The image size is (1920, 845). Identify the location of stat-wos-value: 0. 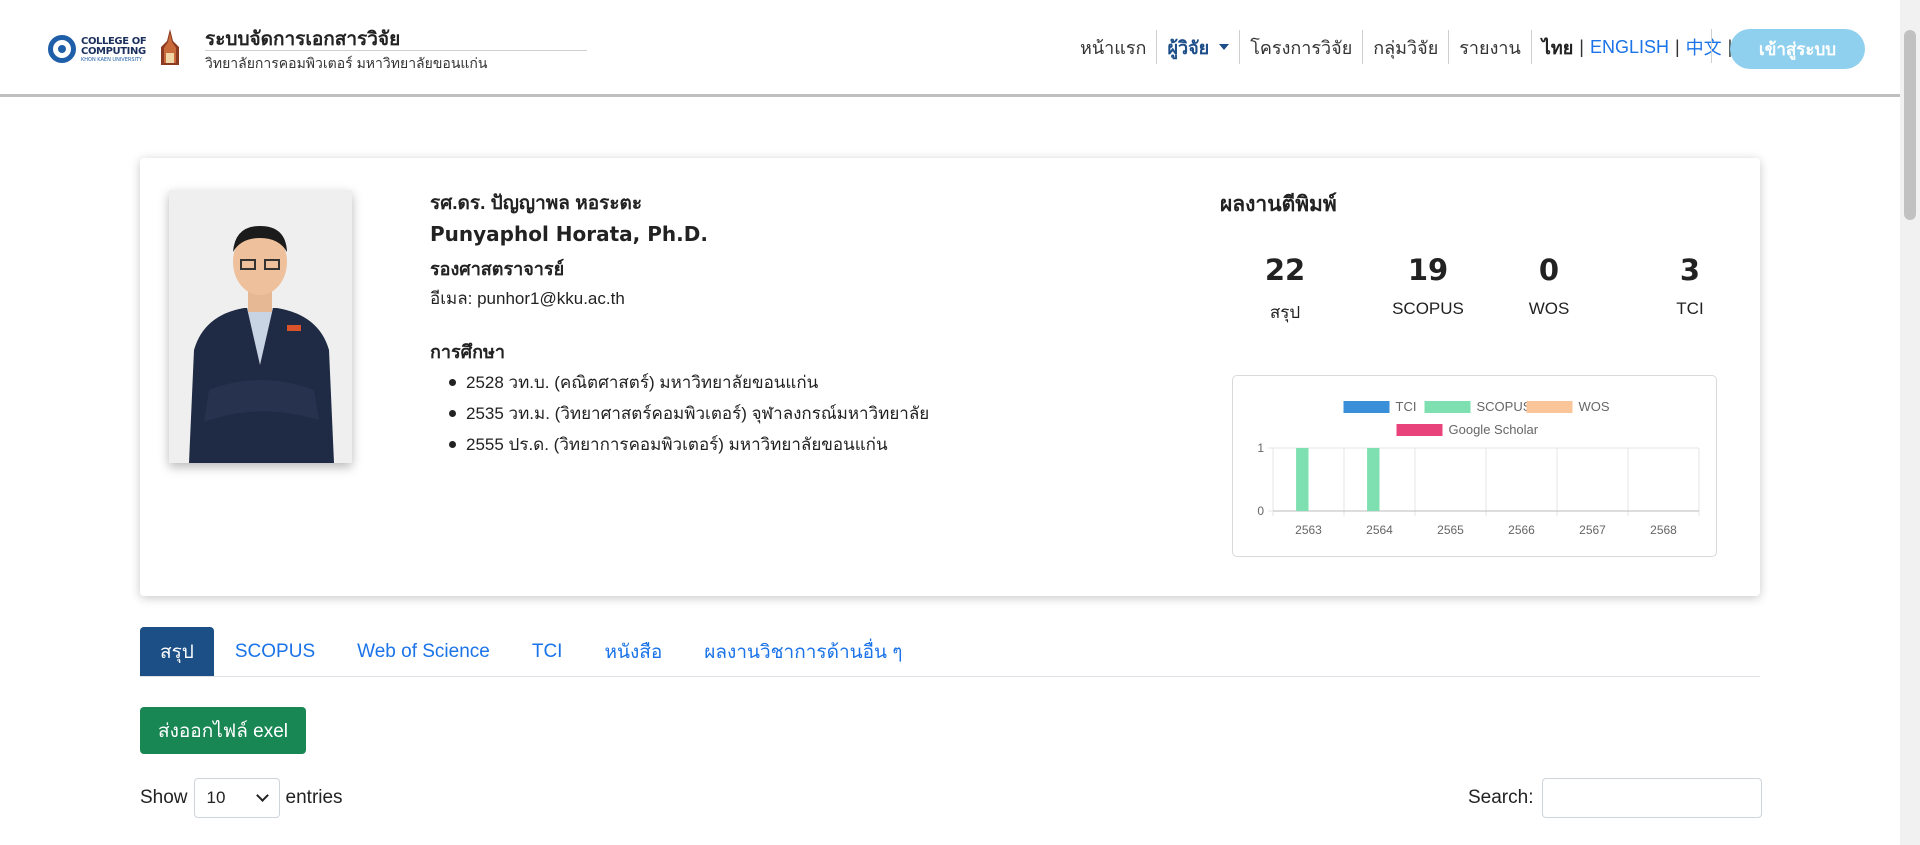
(1549, 270).